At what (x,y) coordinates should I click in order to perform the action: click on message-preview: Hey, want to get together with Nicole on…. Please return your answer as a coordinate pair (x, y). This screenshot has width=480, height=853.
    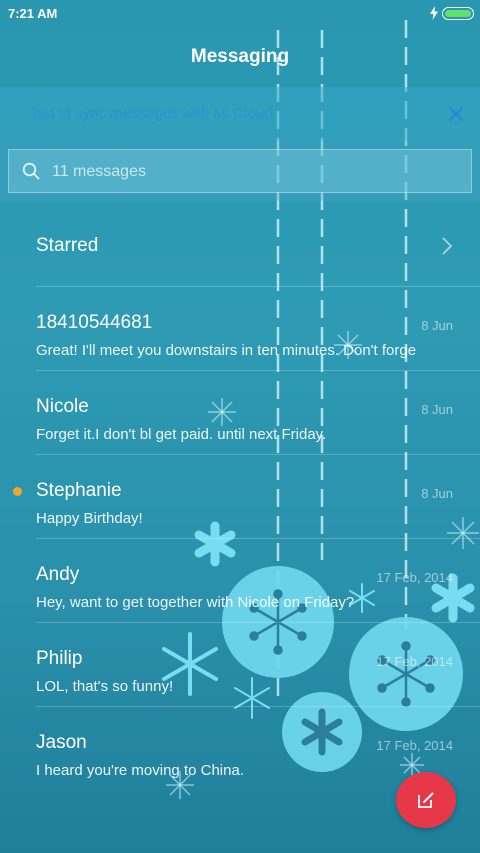
    Looking at the image, I should click on (195, 602).